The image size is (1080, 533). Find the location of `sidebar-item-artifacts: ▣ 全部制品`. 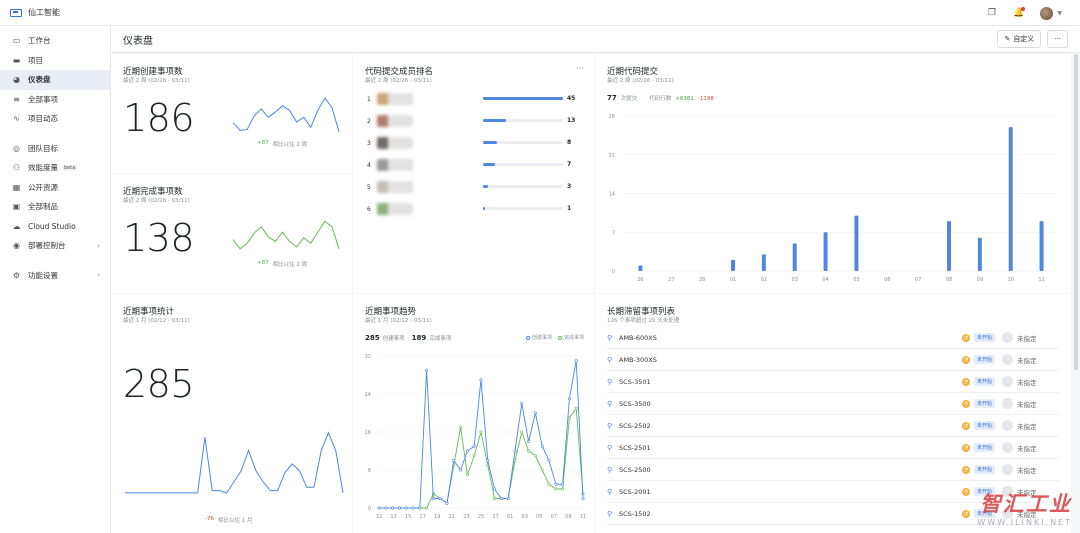

sidebar-item-artifacts: ▣ 全部制品 is located at coordinates (55, 207).